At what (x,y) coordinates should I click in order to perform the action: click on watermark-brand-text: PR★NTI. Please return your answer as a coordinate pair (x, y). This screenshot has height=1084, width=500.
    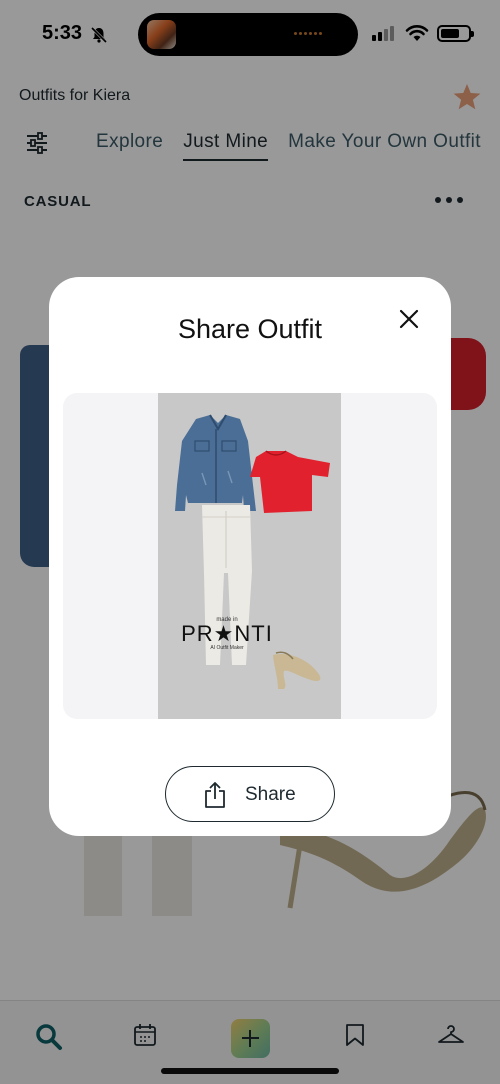
    Looking at the image, I should click on (227, 633).